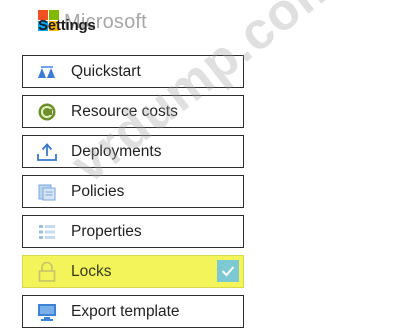 The image size is (402, 335). I want to click on menu-item-export-template: Export template, so click(133, 311).